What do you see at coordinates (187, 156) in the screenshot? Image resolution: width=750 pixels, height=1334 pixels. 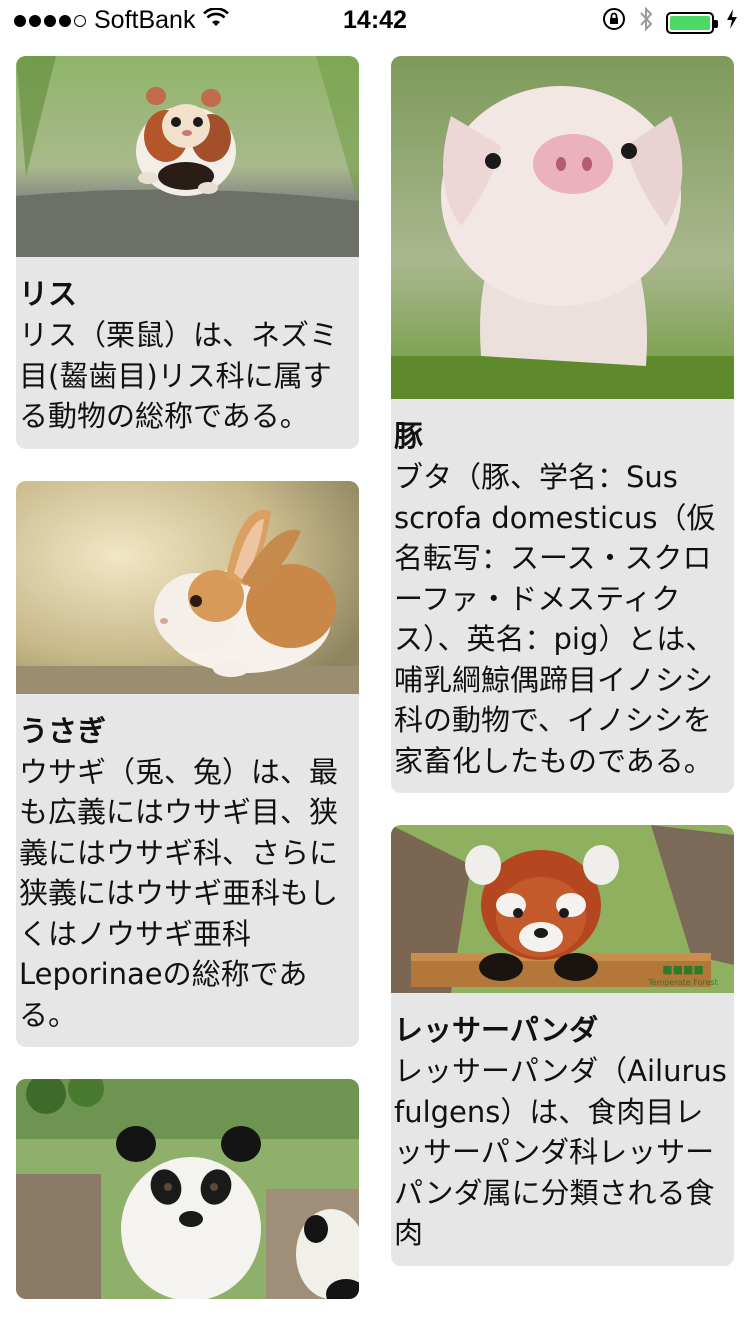 I see `hamster-photo` at bounding box center [187, 156].